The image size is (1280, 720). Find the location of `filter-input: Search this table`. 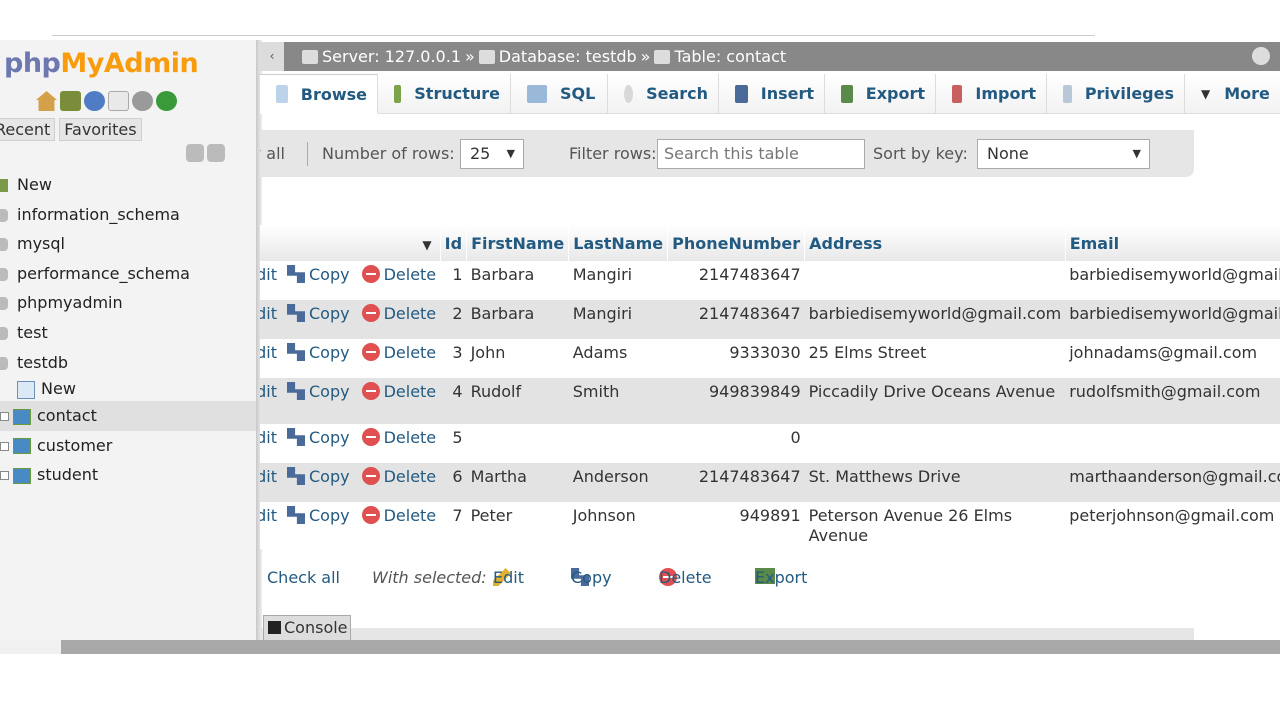

filter-input: Search this table is located at coordinates (761, 154).